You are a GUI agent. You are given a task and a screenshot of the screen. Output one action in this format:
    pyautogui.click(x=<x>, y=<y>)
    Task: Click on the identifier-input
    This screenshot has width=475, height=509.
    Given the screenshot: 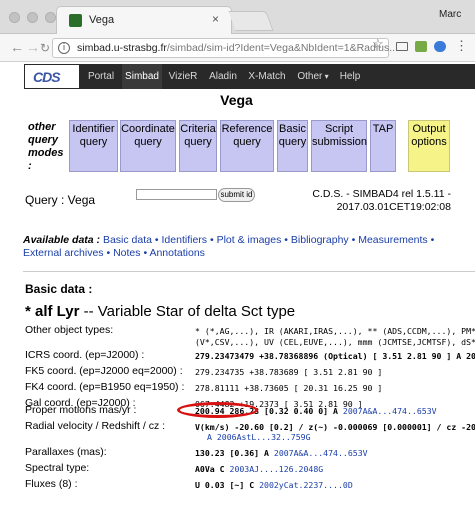 What is the action you would take?
    pyautogui.click(x=176, y=194)
    